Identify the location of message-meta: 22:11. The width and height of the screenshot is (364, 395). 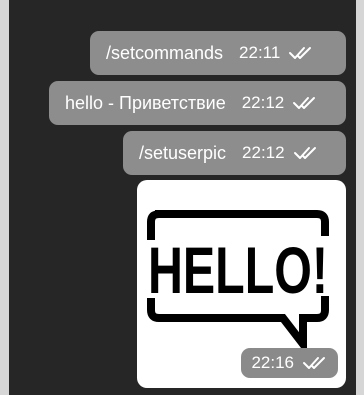
(276, 53).